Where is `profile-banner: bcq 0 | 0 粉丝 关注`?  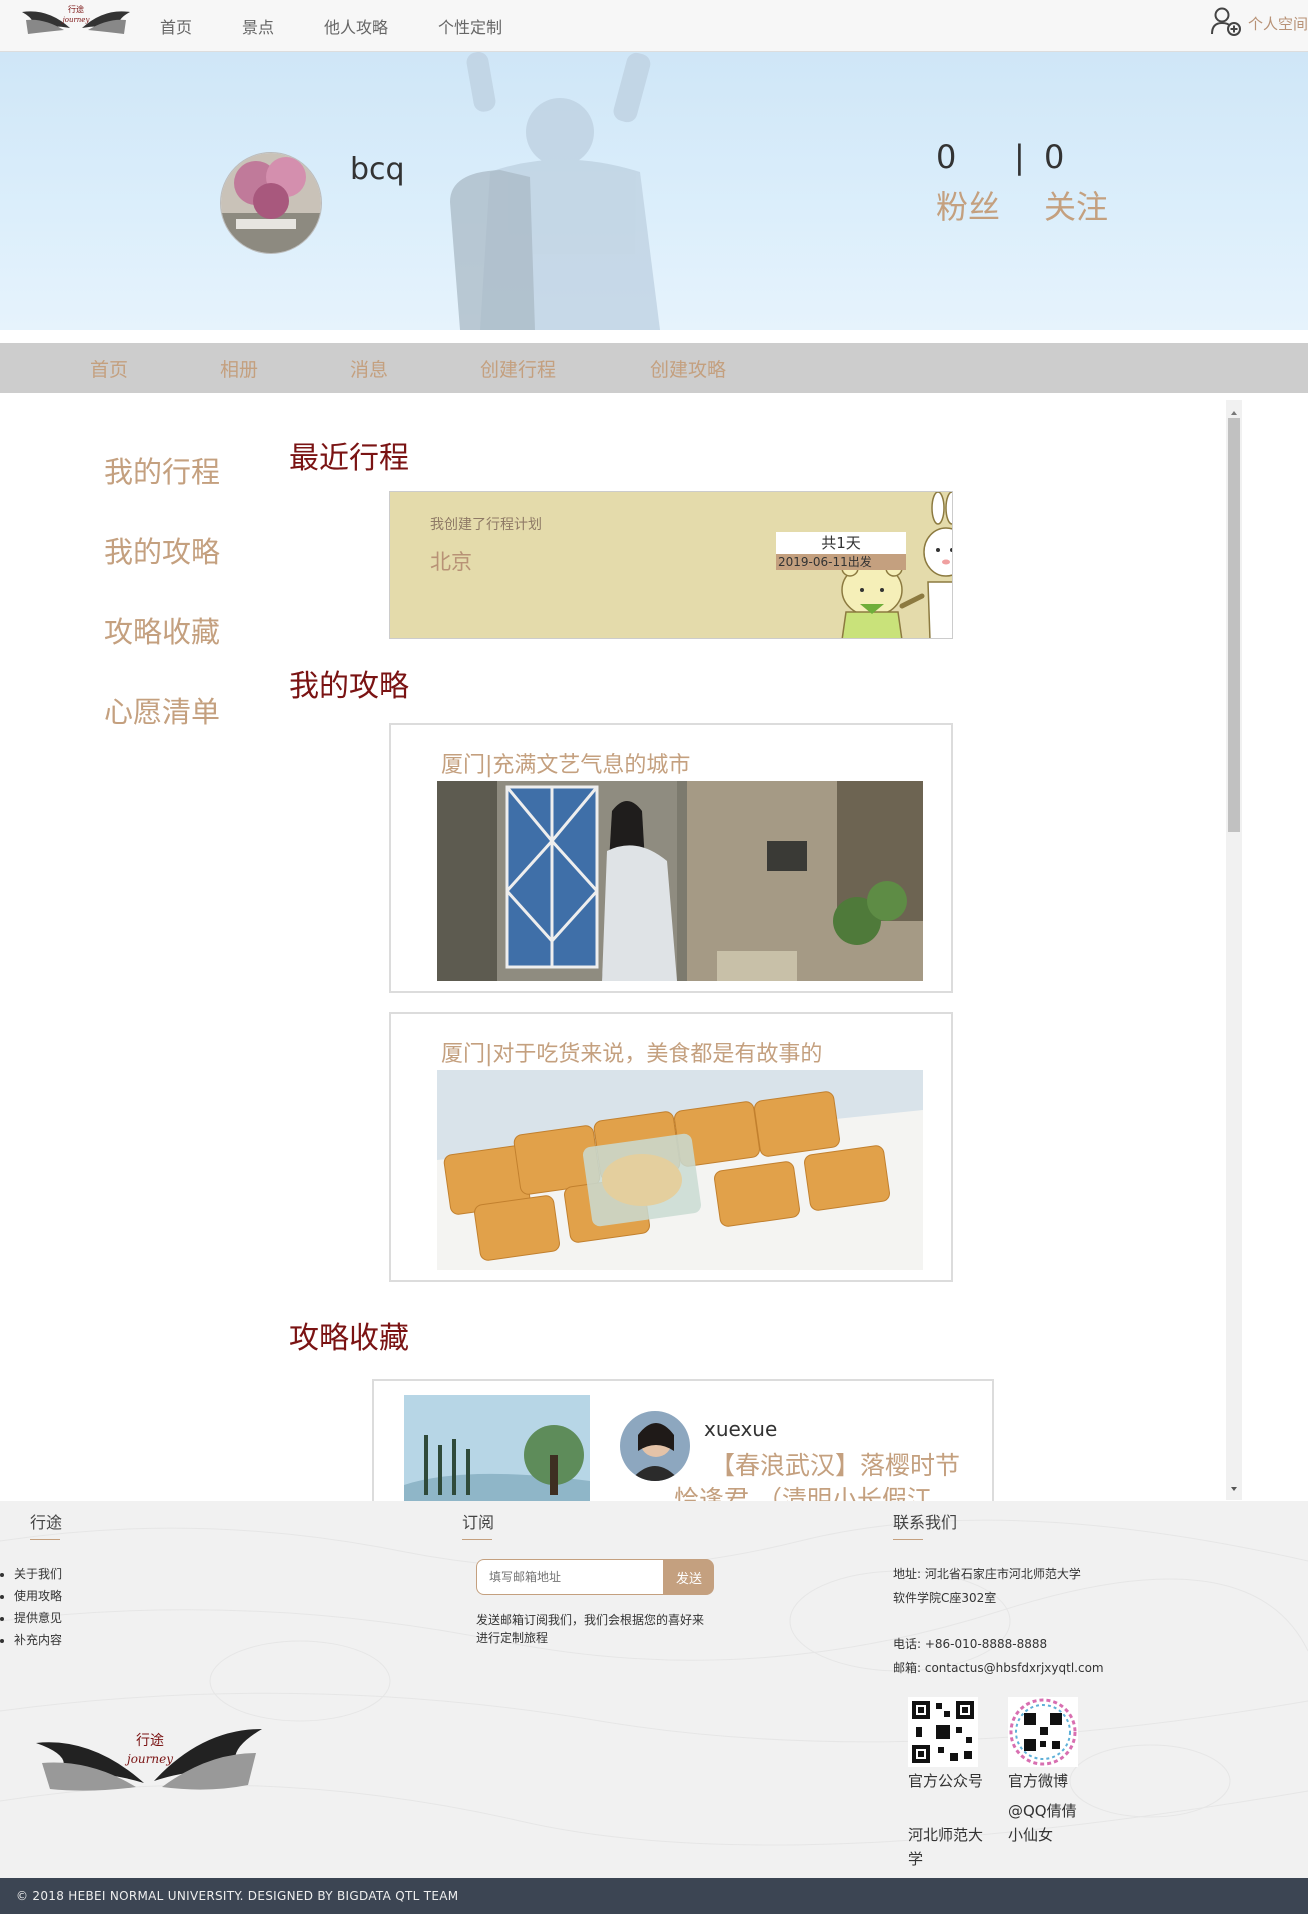
profile-banner: bcq 0 | 0 粉丝 关注 is located at coordinates (654, 191).